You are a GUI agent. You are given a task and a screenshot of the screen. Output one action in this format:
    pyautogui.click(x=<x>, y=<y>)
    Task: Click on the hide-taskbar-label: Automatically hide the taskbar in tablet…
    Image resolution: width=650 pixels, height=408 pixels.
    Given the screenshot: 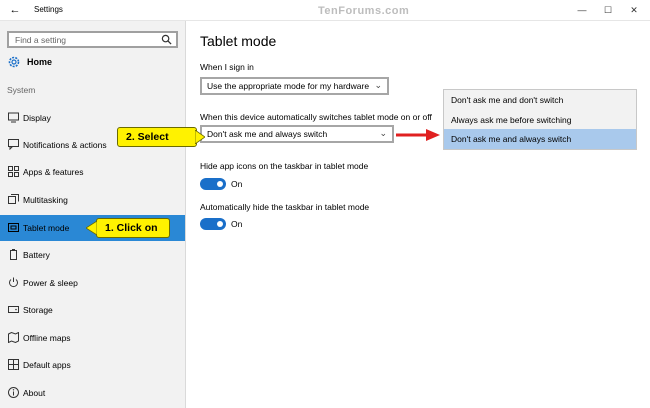 What is the action you would take?
    pyautogui.click(x=285, y=207)
    